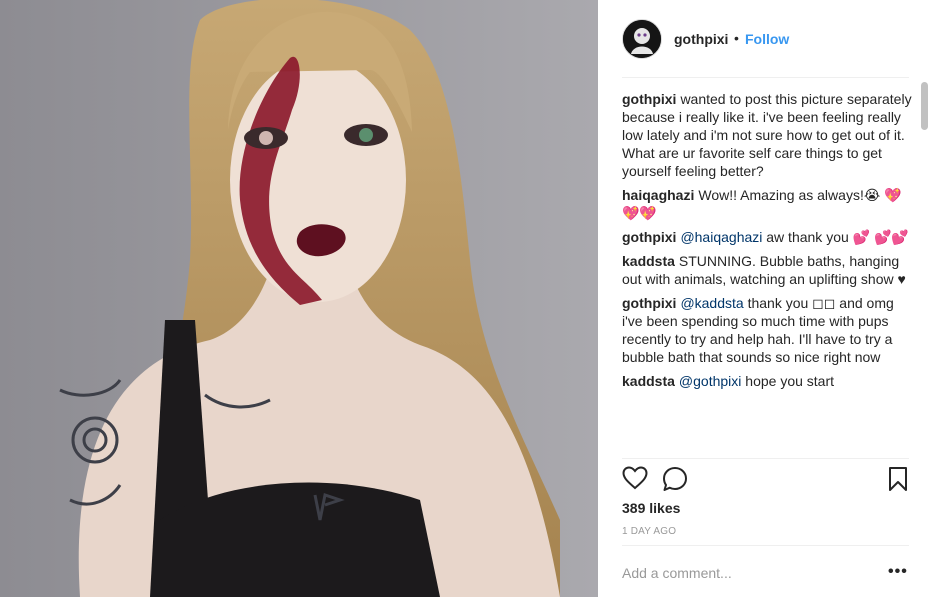 This screenshot has width=933, height=597. Describe the element at coordinates (767, 39) in the screenshot. I see `follow-button: Follow` at that location.